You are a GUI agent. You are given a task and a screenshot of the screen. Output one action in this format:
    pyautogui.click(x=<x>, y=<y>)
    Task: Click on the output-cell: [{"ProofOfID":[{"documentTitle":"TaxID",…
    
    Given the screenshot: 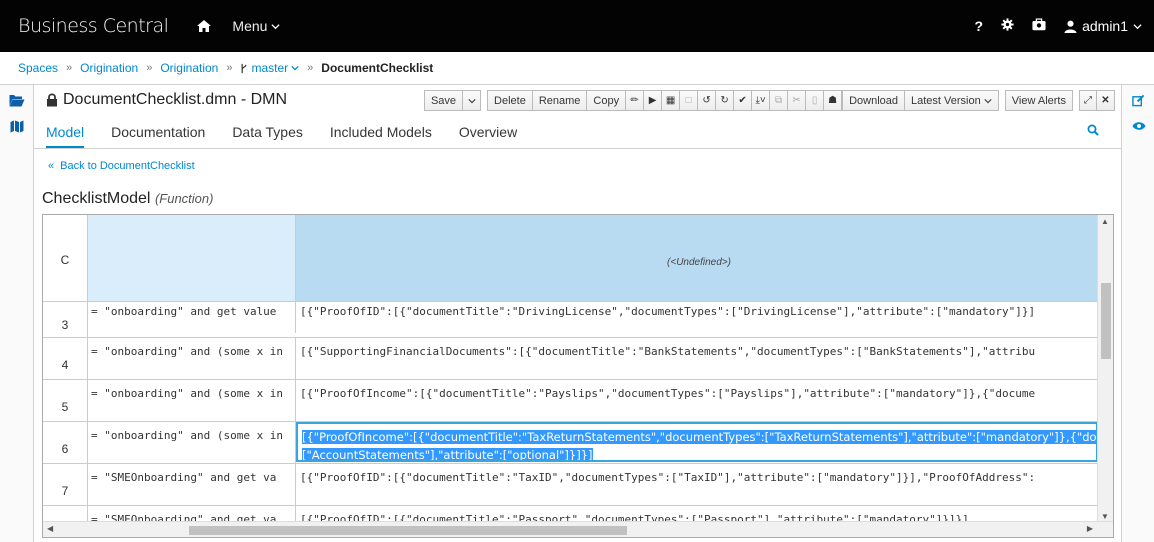 What is the action you would take?
    pyautogui.click(x=697, y=484)
    